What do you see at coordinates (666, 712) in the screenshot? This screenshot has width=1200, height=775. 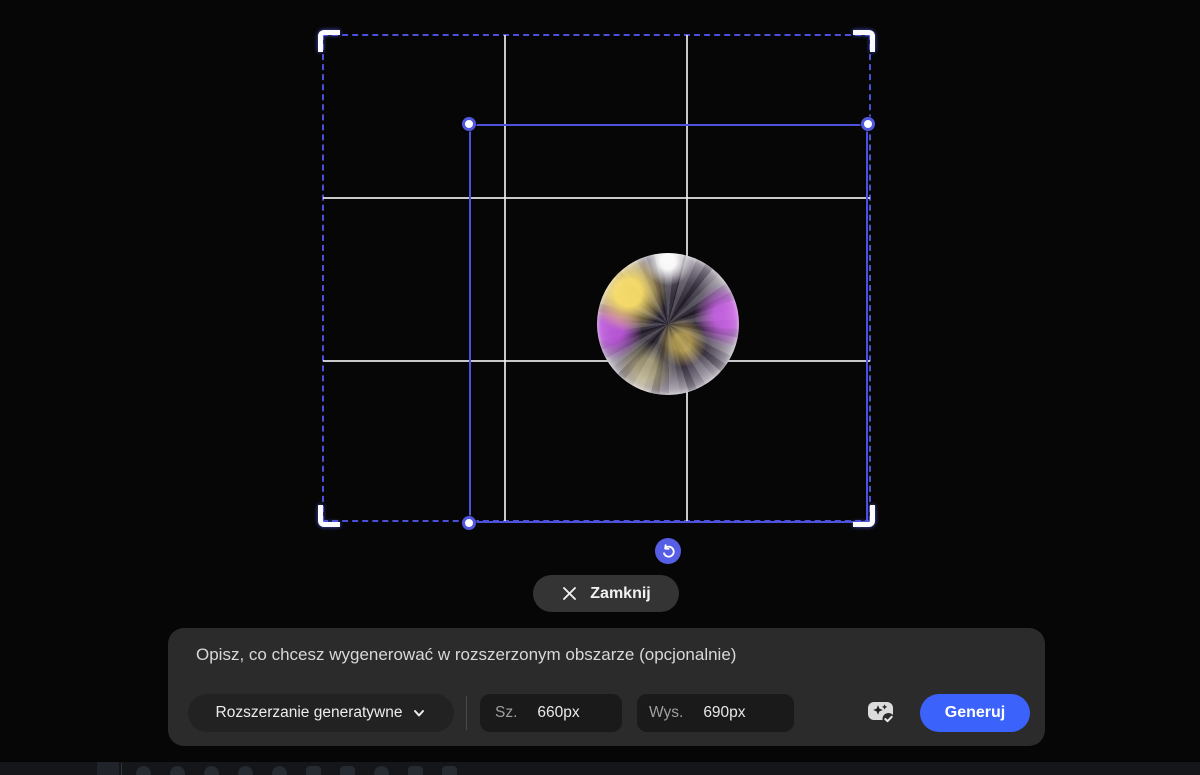 I see `height-field-label: Wys.` at bounding box center [666, 712].